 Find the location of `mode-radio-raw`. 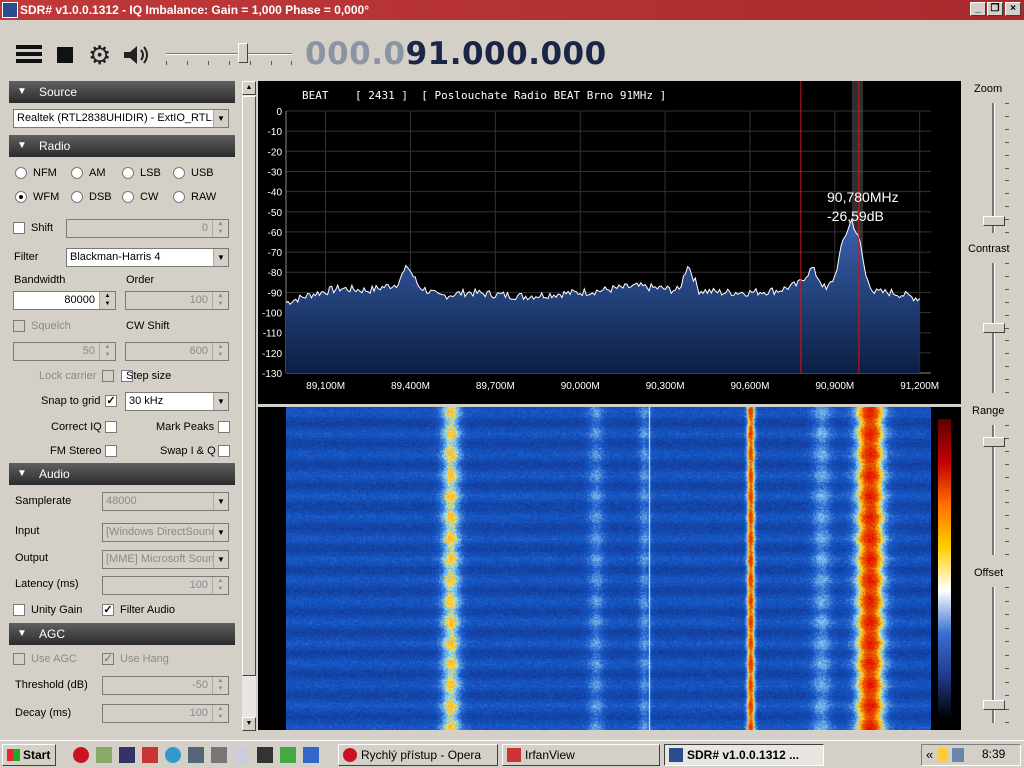

mode-radio-raw is located at coordinates (179, 197).